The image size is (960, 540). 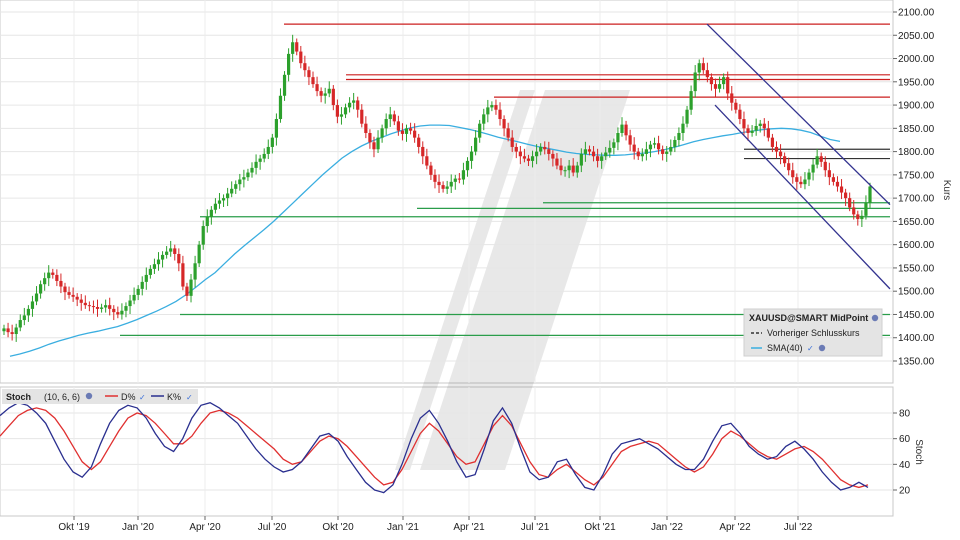 What do you see at coordinates (916, 315) in the screenshot?
I see `price-tick-label: 1450.00` at bounding box center [916, 315].